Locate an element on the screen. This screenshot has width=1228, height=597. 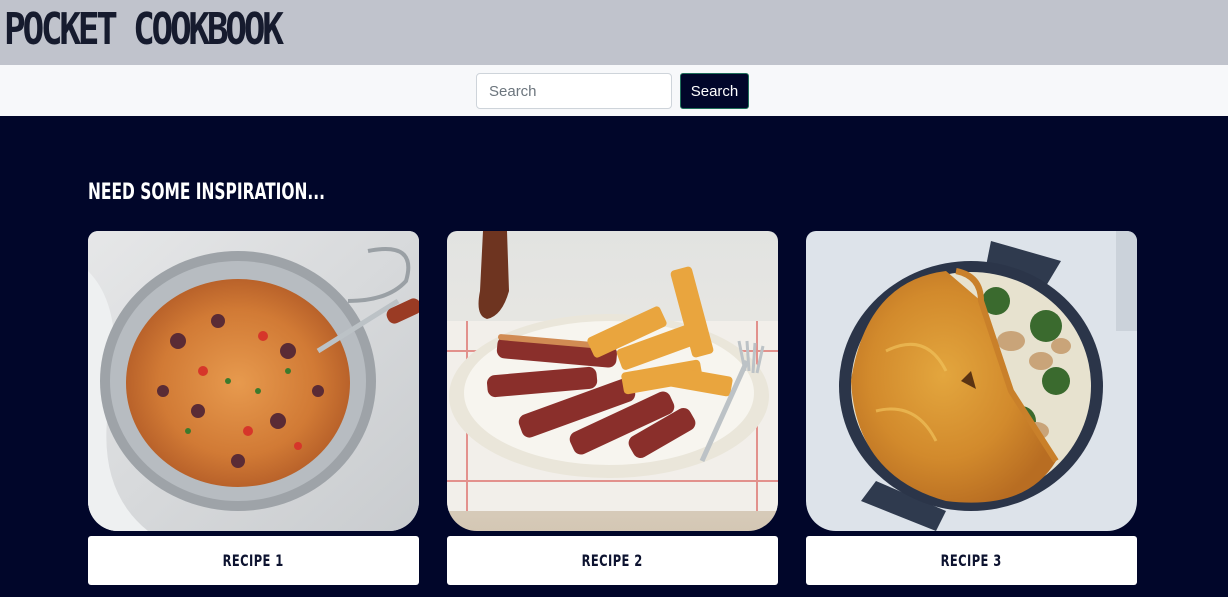
recipe-2-button: RECIPE 2 is located at coordinates (612, 560).